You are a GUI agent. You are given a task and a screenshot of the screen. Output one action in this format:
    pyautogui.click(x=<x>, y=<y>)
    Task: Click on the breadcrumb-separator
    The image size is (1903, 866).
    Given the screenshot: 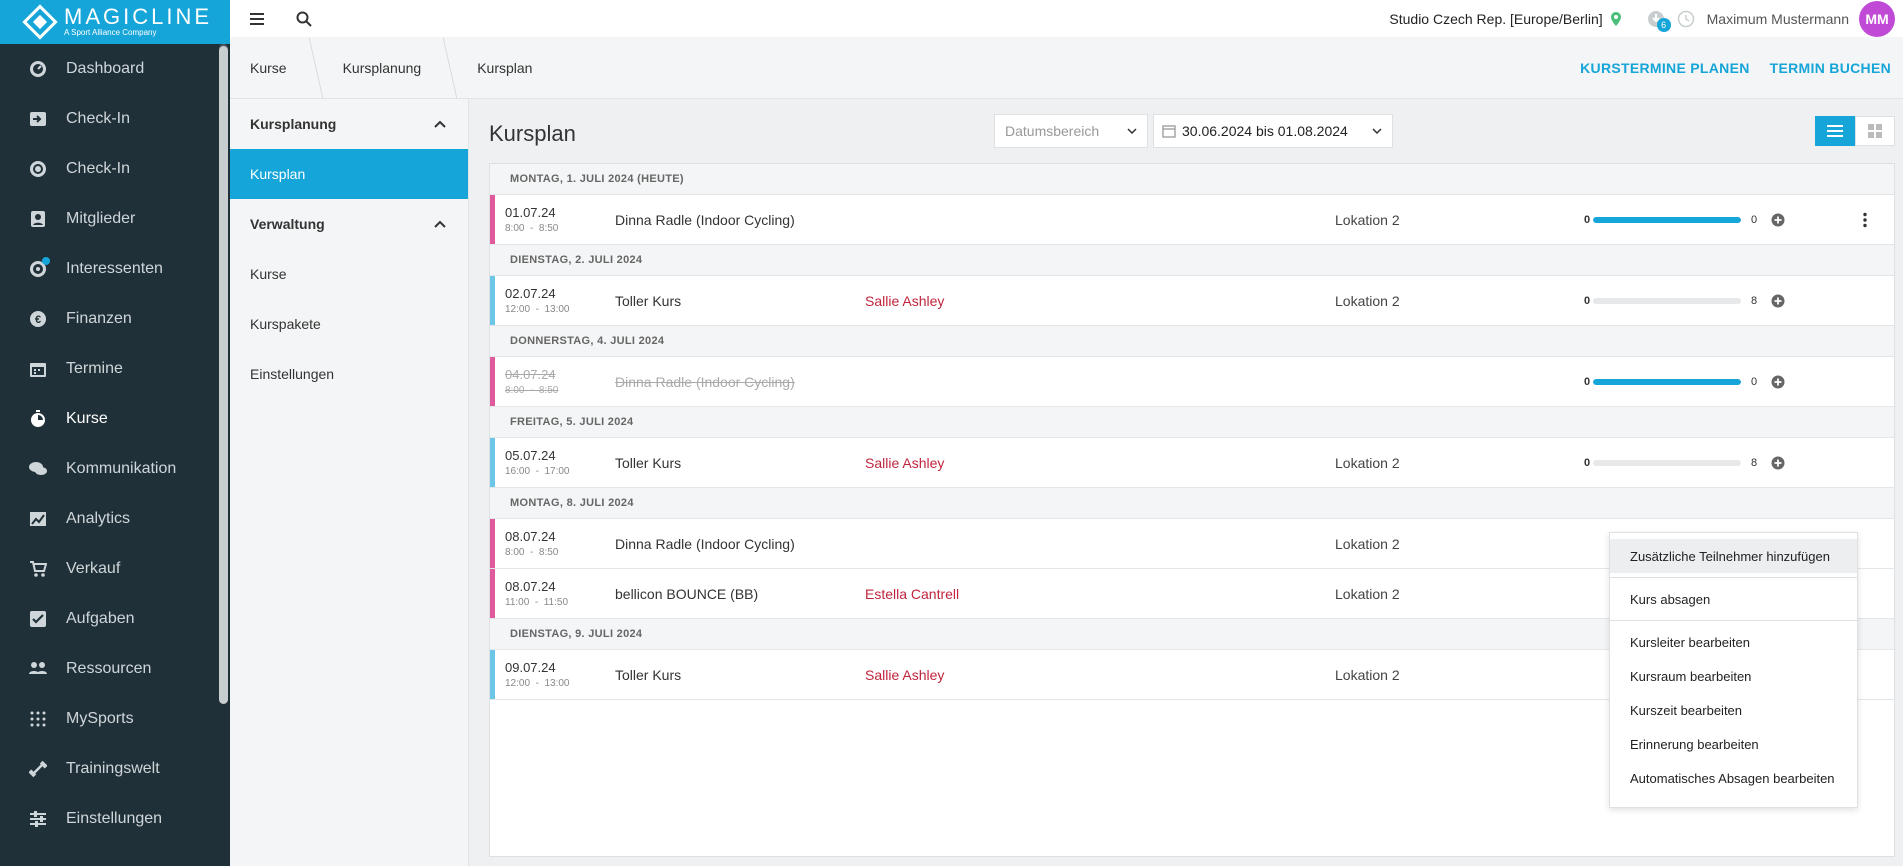 What is the action you would take?
    pyautogui.click(x=450, y=67)
    